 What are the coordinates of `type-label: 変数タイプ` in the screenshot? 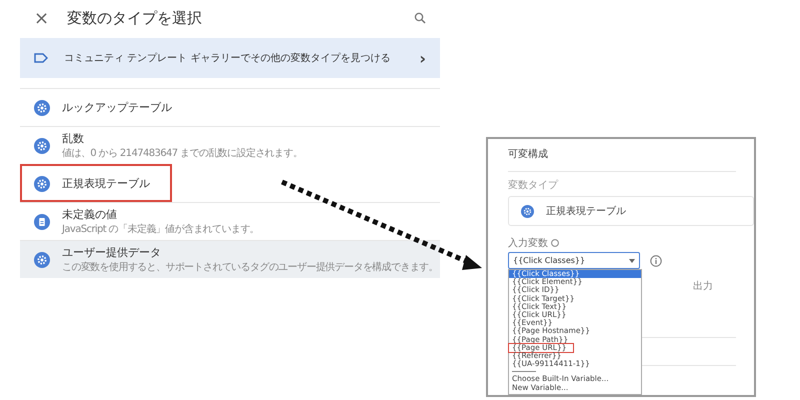 It's located at (534, 185).